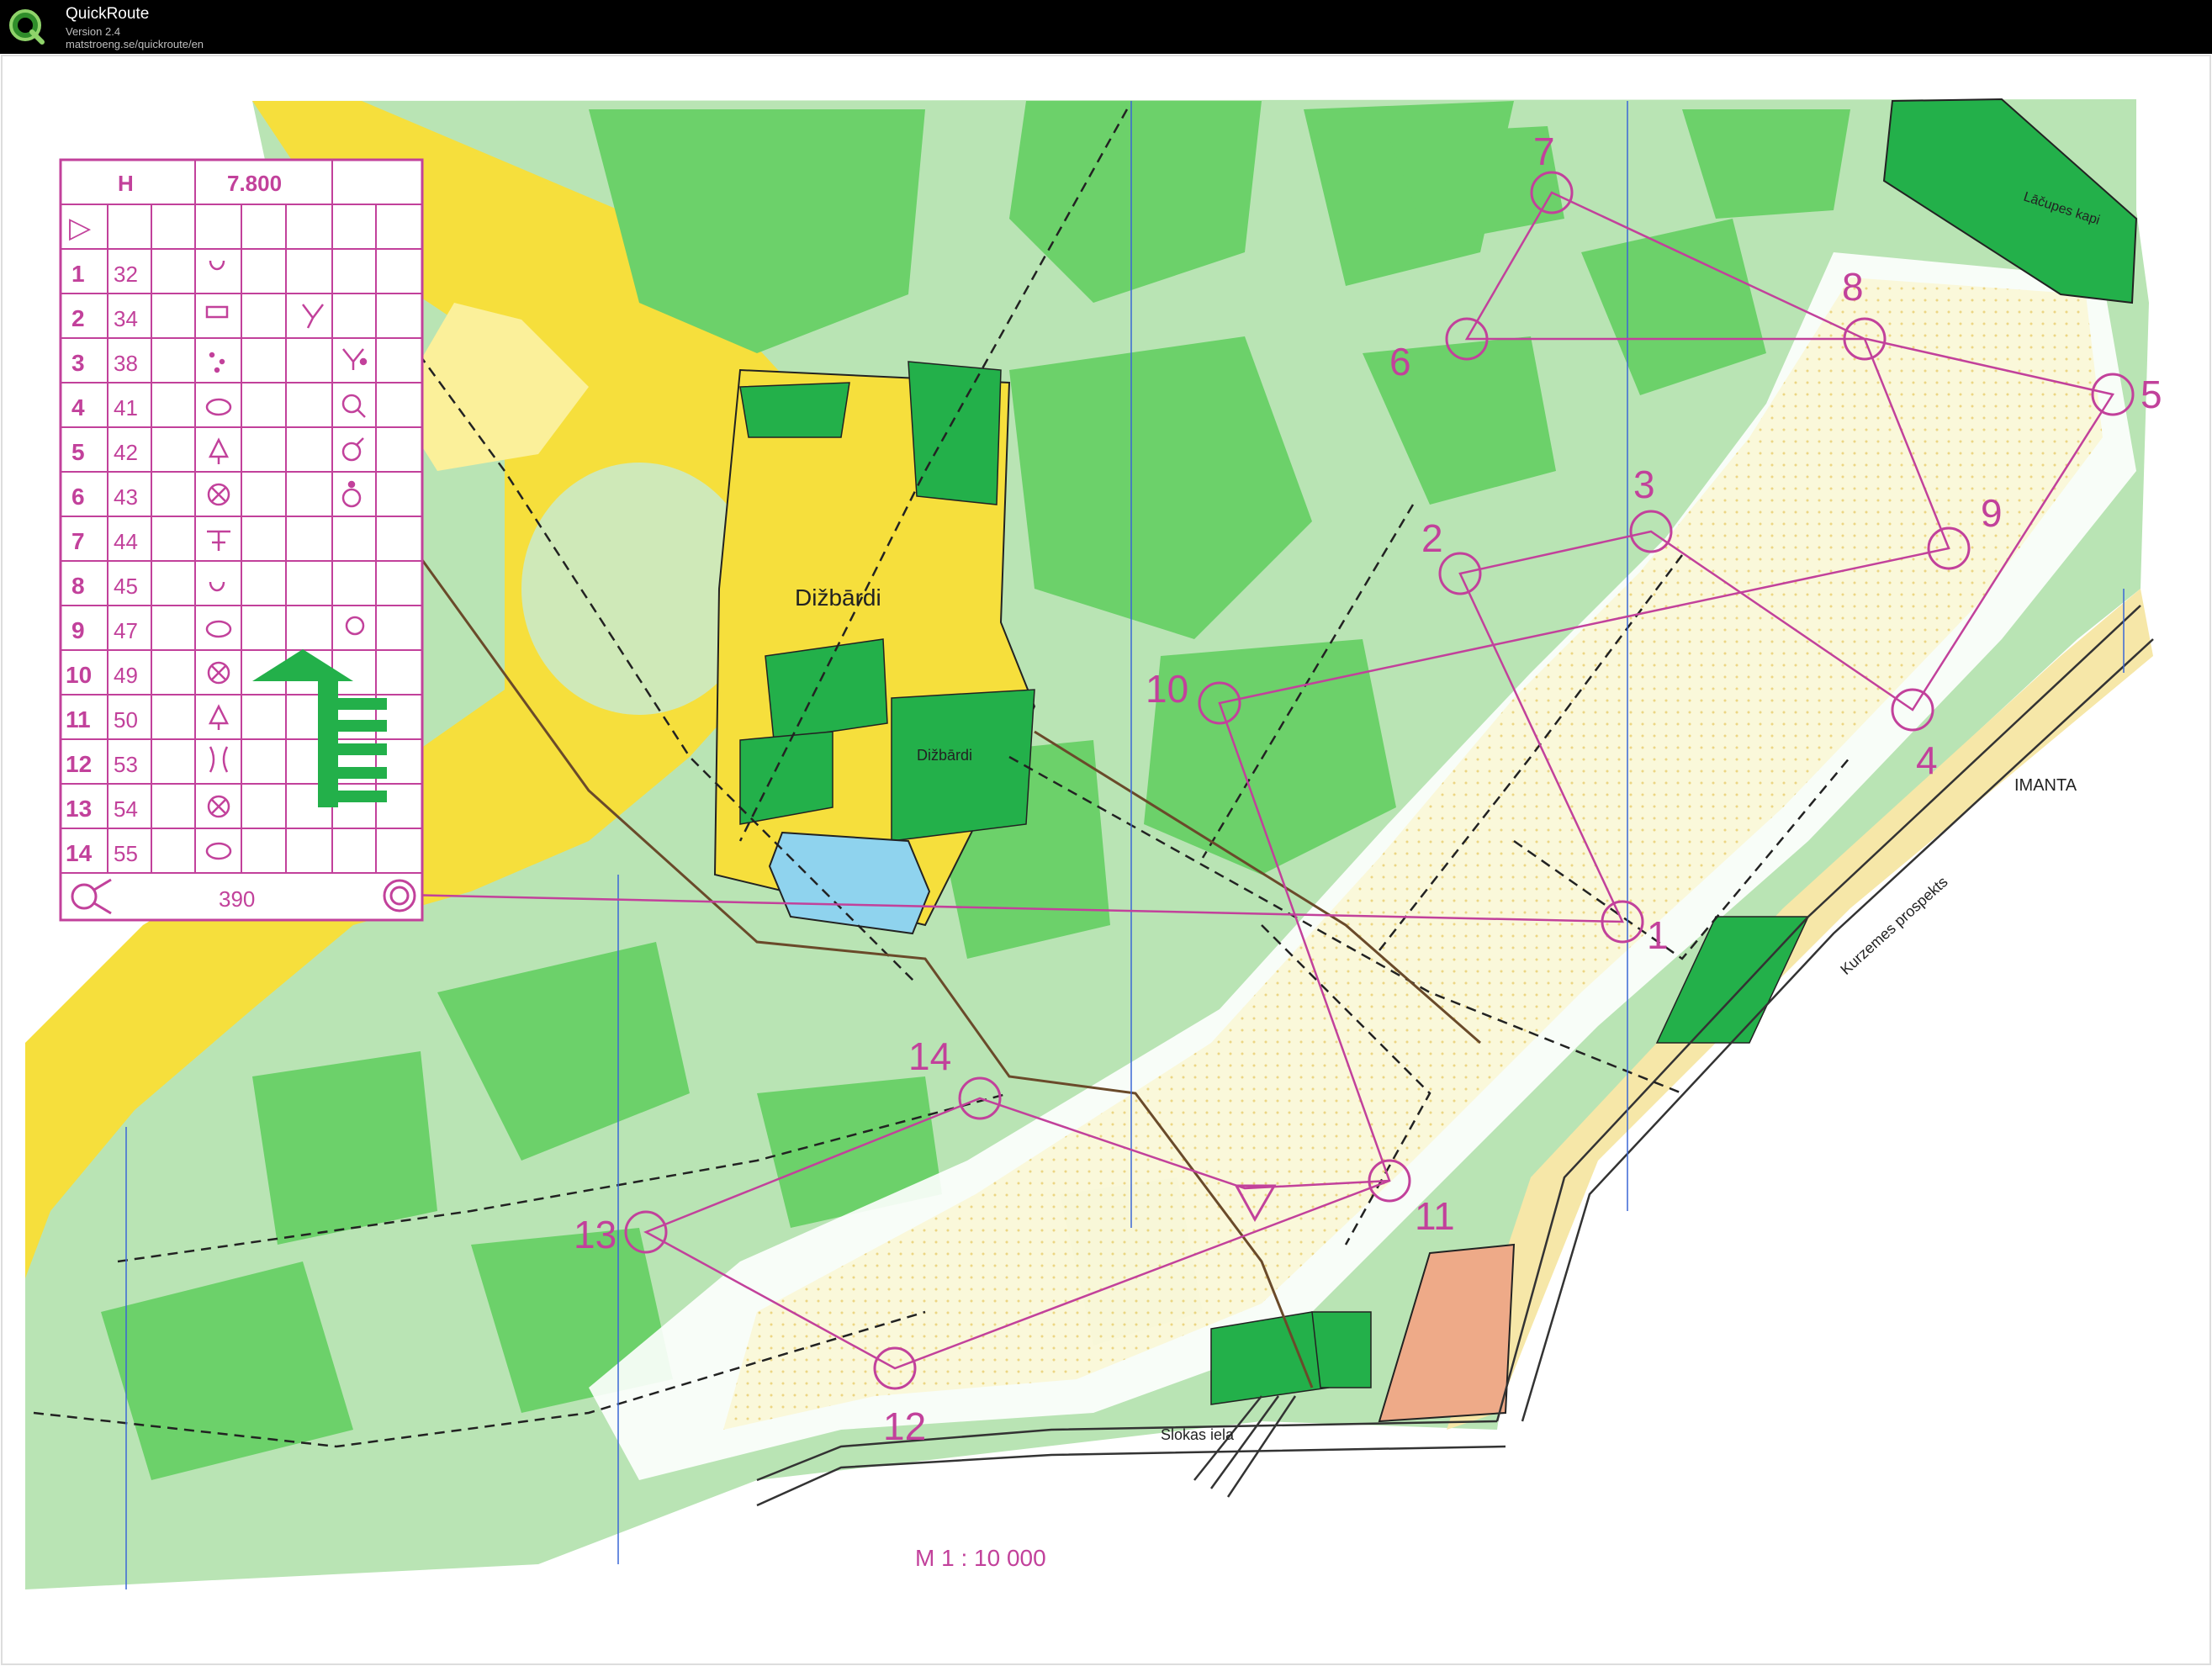 The height and width of the screenshot is (1666, 2212). I want to click on sheet-finish-distance: 390, so click(237, 899).